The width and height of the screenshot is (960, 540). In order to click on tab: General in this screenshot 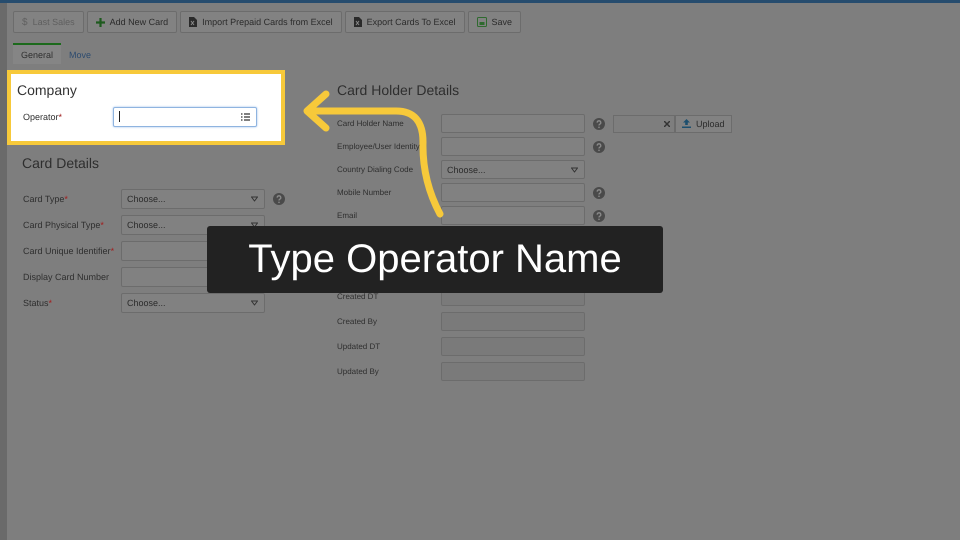, I will do `click(37, 53)`.